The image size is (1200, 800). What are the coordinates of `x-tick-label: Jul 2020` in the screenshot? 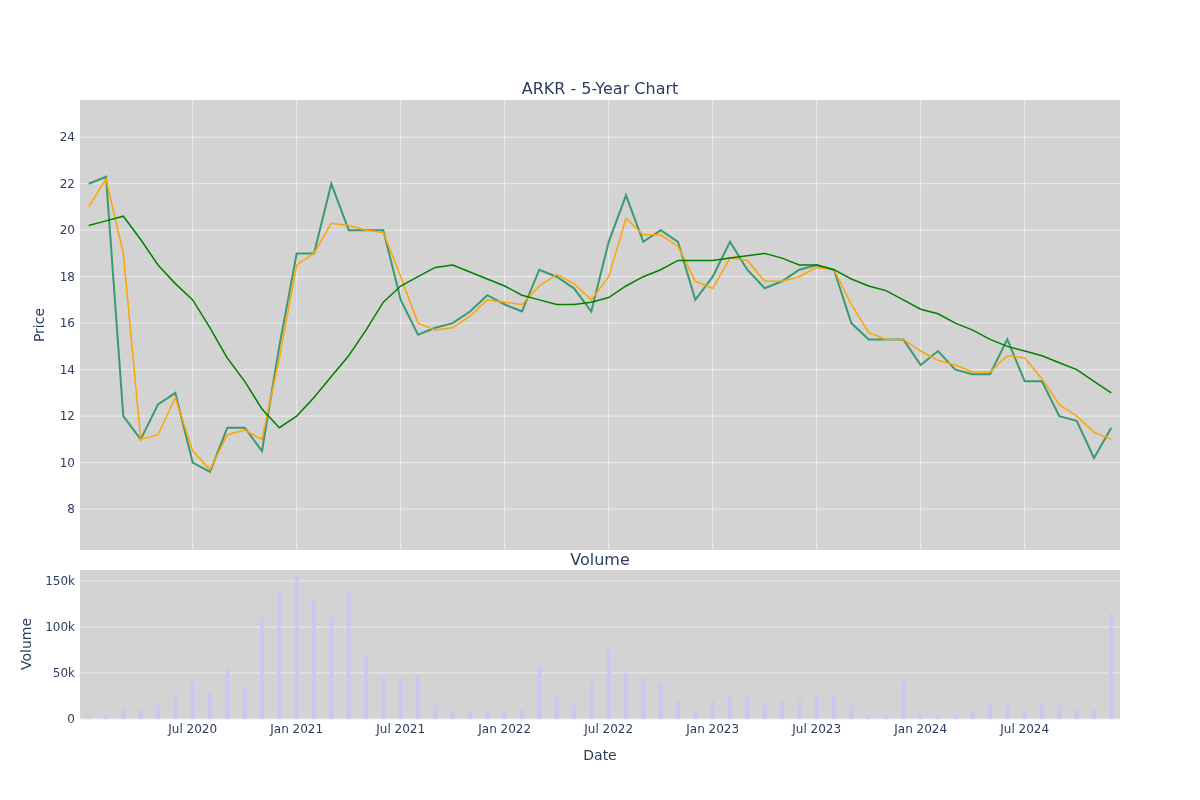 It's located at (193, 729).